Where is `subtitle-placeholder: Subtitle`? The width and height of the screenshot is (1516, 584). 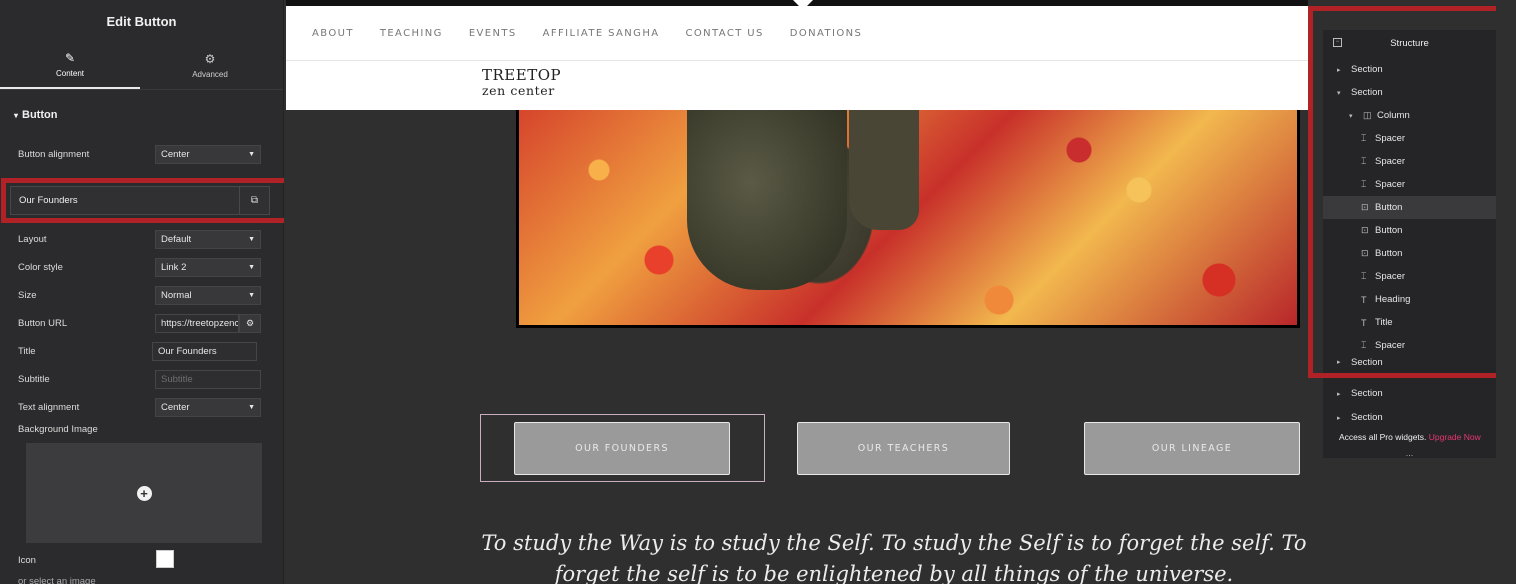 subtitle-placeholder: Subtitle is located at coordinates (177, 379).